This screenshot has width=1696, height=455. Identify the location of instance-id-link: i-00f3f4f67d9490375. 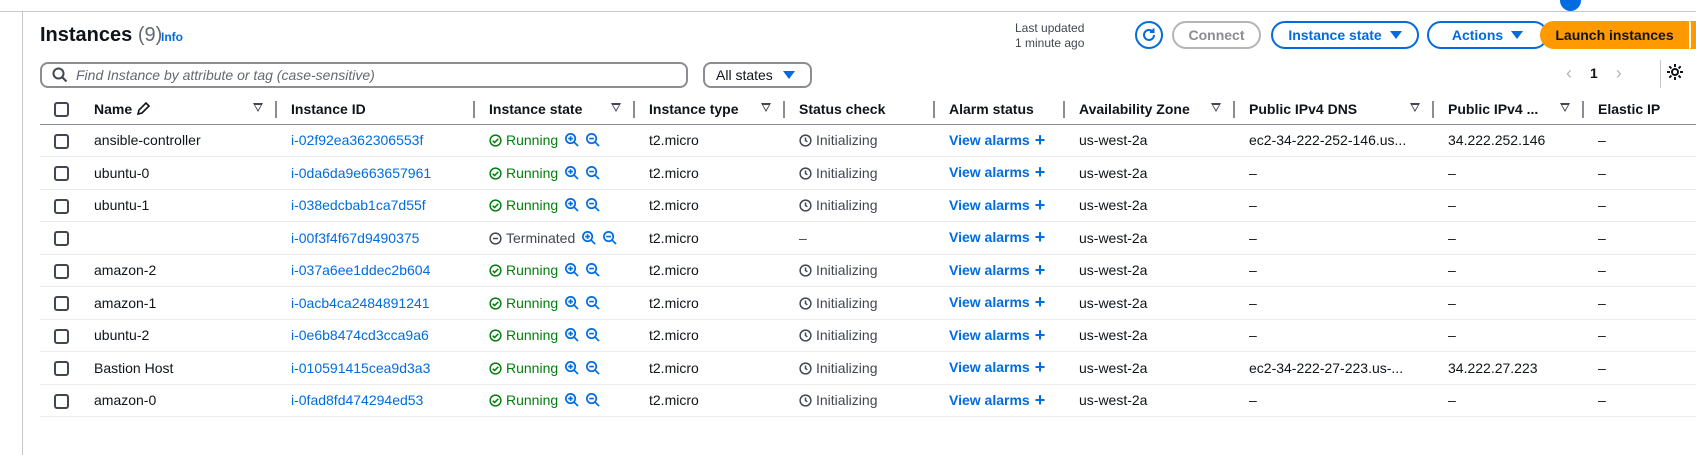
(355, 238).